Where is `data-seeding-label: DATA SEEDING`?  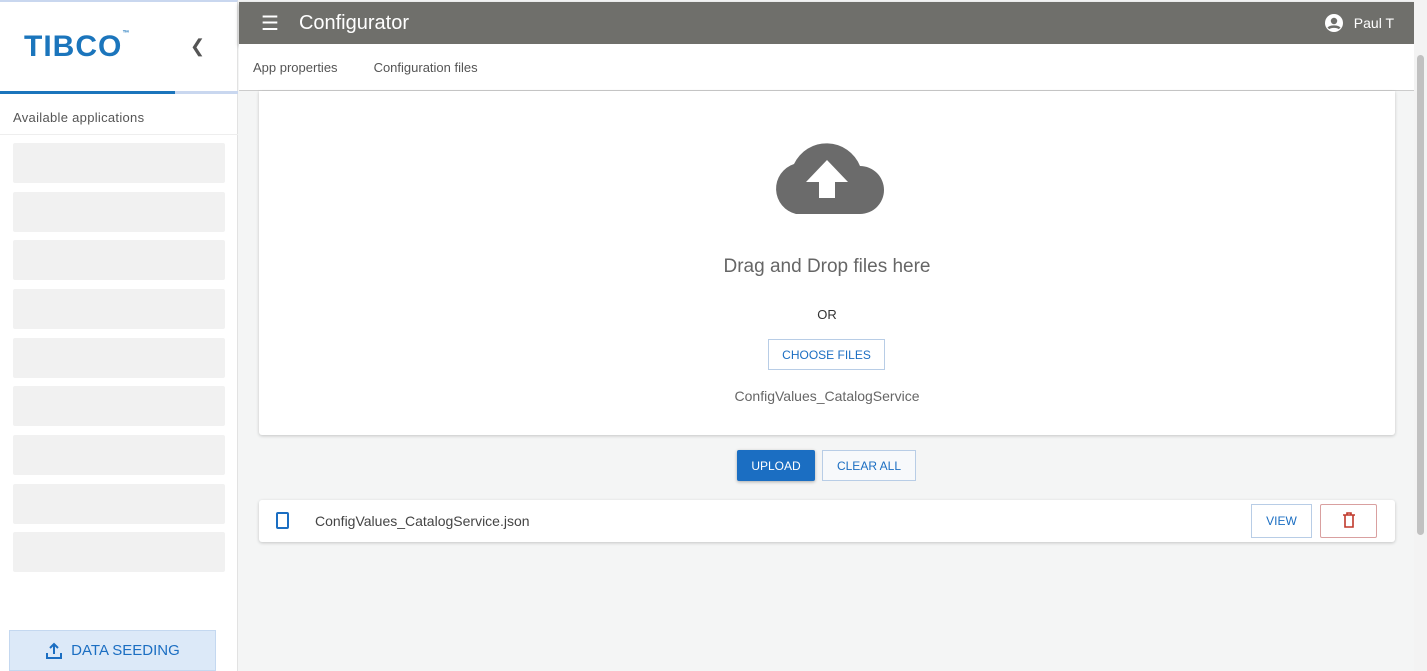
data-seeding-label: DATA SEEDING is located at coordinates (125, 650).